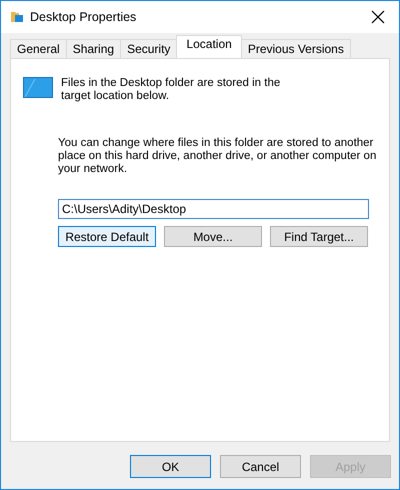 The image size is (400, 490). What do you see at coordinates (209, 46) in the screenshot?
I see `tab: Location` at bounding box center [209, 46].